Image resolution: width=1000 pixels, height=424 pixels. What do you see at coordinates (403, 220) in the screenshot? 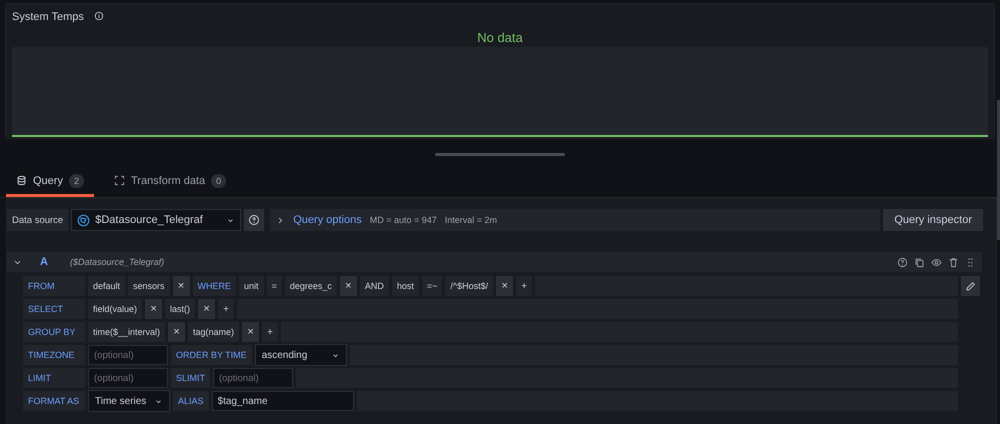
I see `max-data-points: MD = auto = 947` at bounding box center [403, 220].